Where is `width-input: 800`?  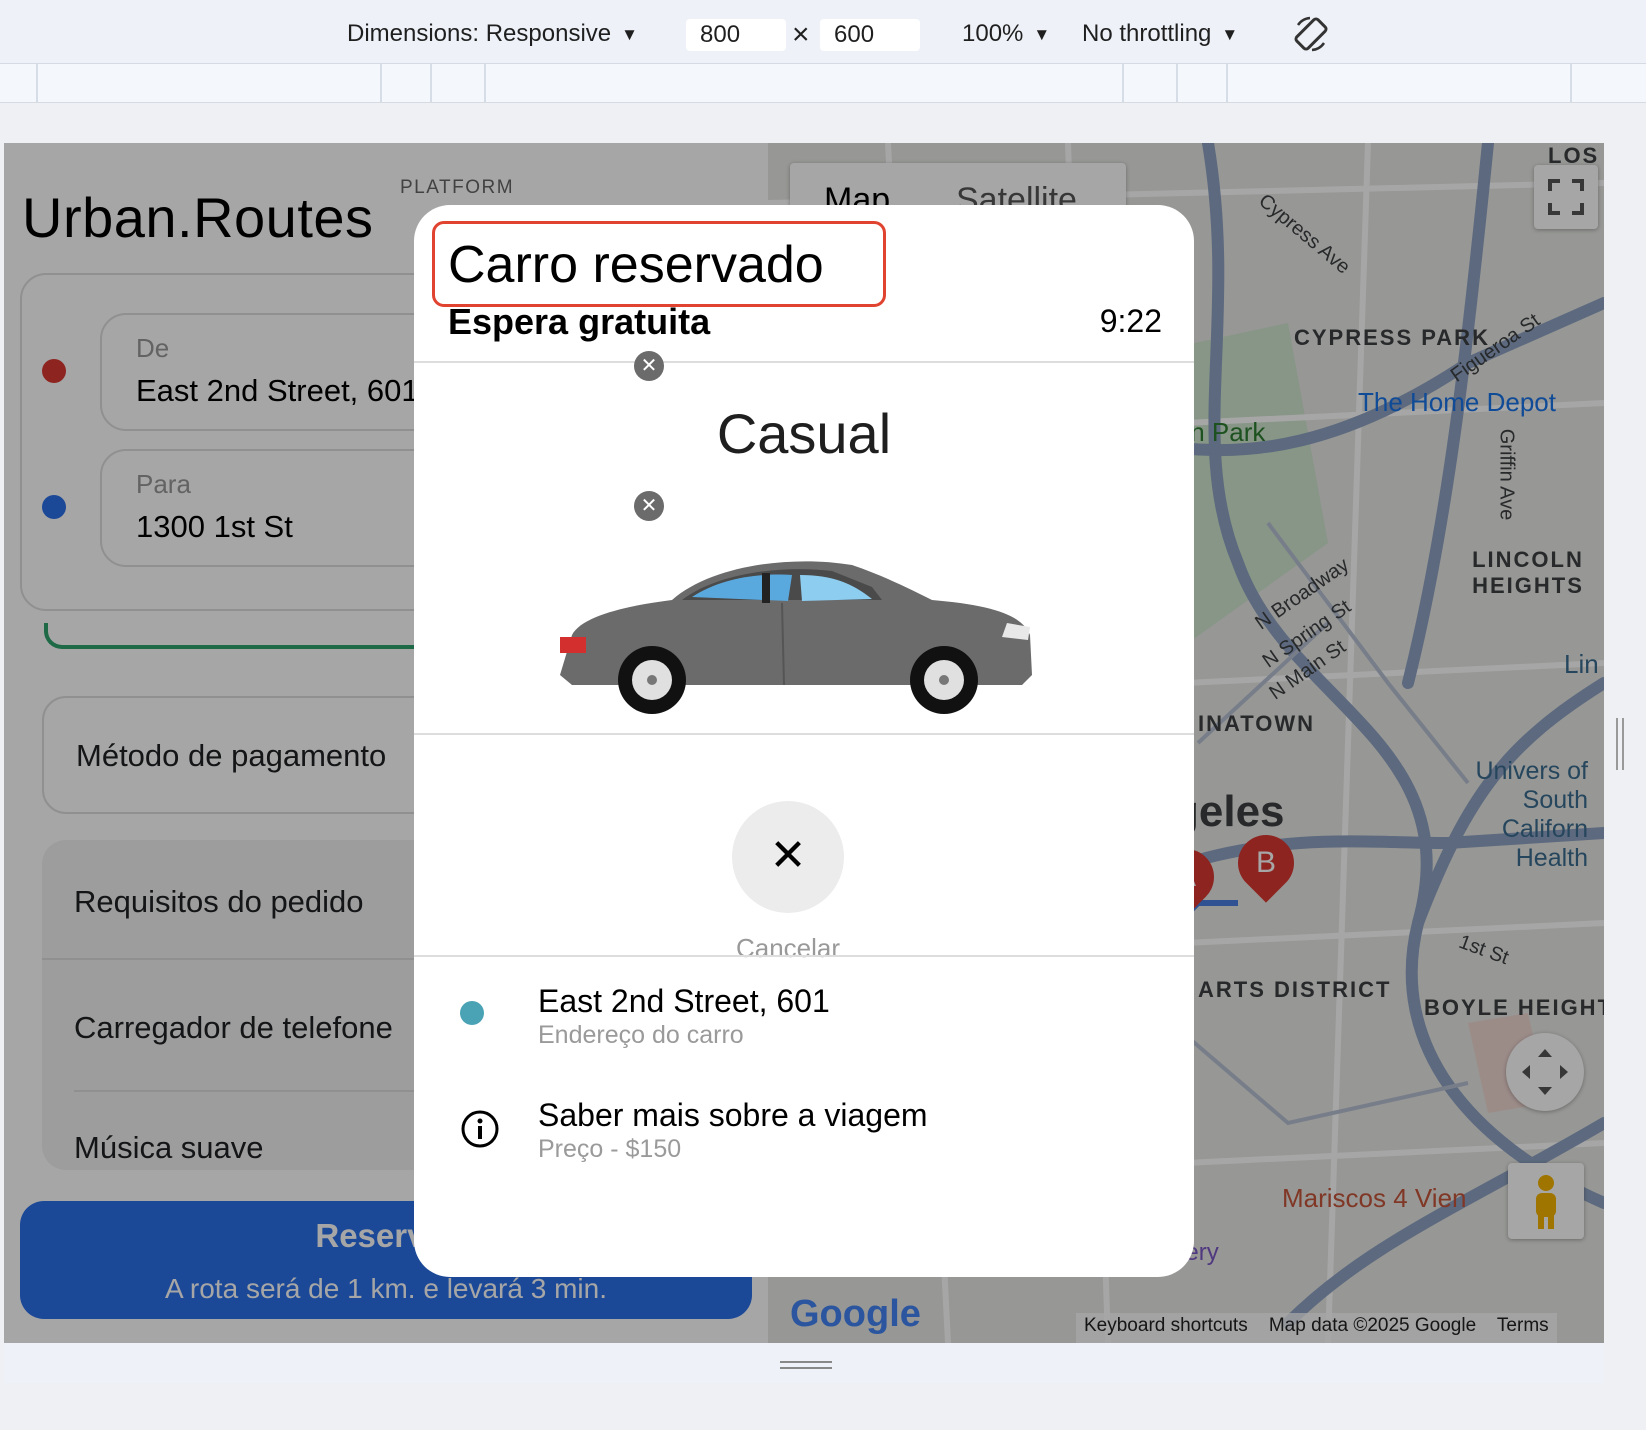
width-input: 800 is located at coordinates (736, 35).